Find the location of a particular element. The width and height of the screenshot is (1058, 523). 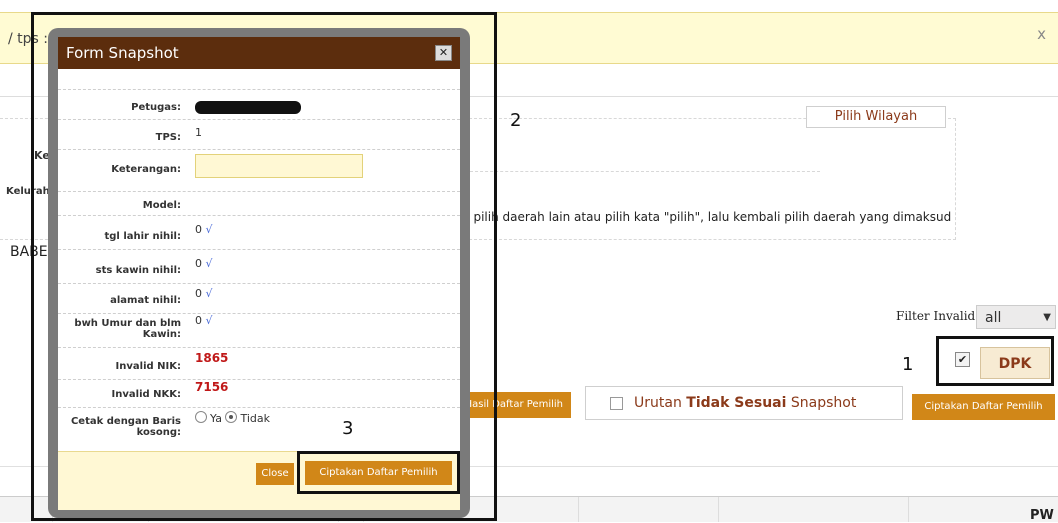

bwh-umur-value: 0 √ is located at coordinates (204, 320).